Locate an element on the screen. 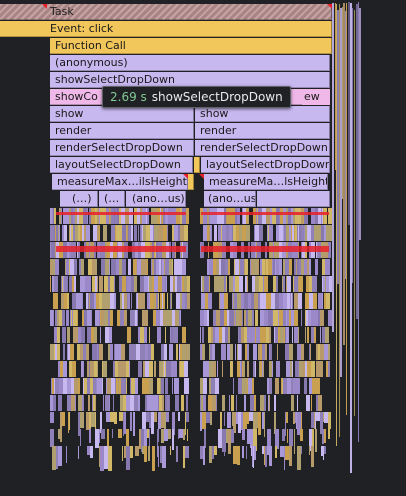 The image size is (406, 496). task-bar: Task is located at coordinates (166, 12).